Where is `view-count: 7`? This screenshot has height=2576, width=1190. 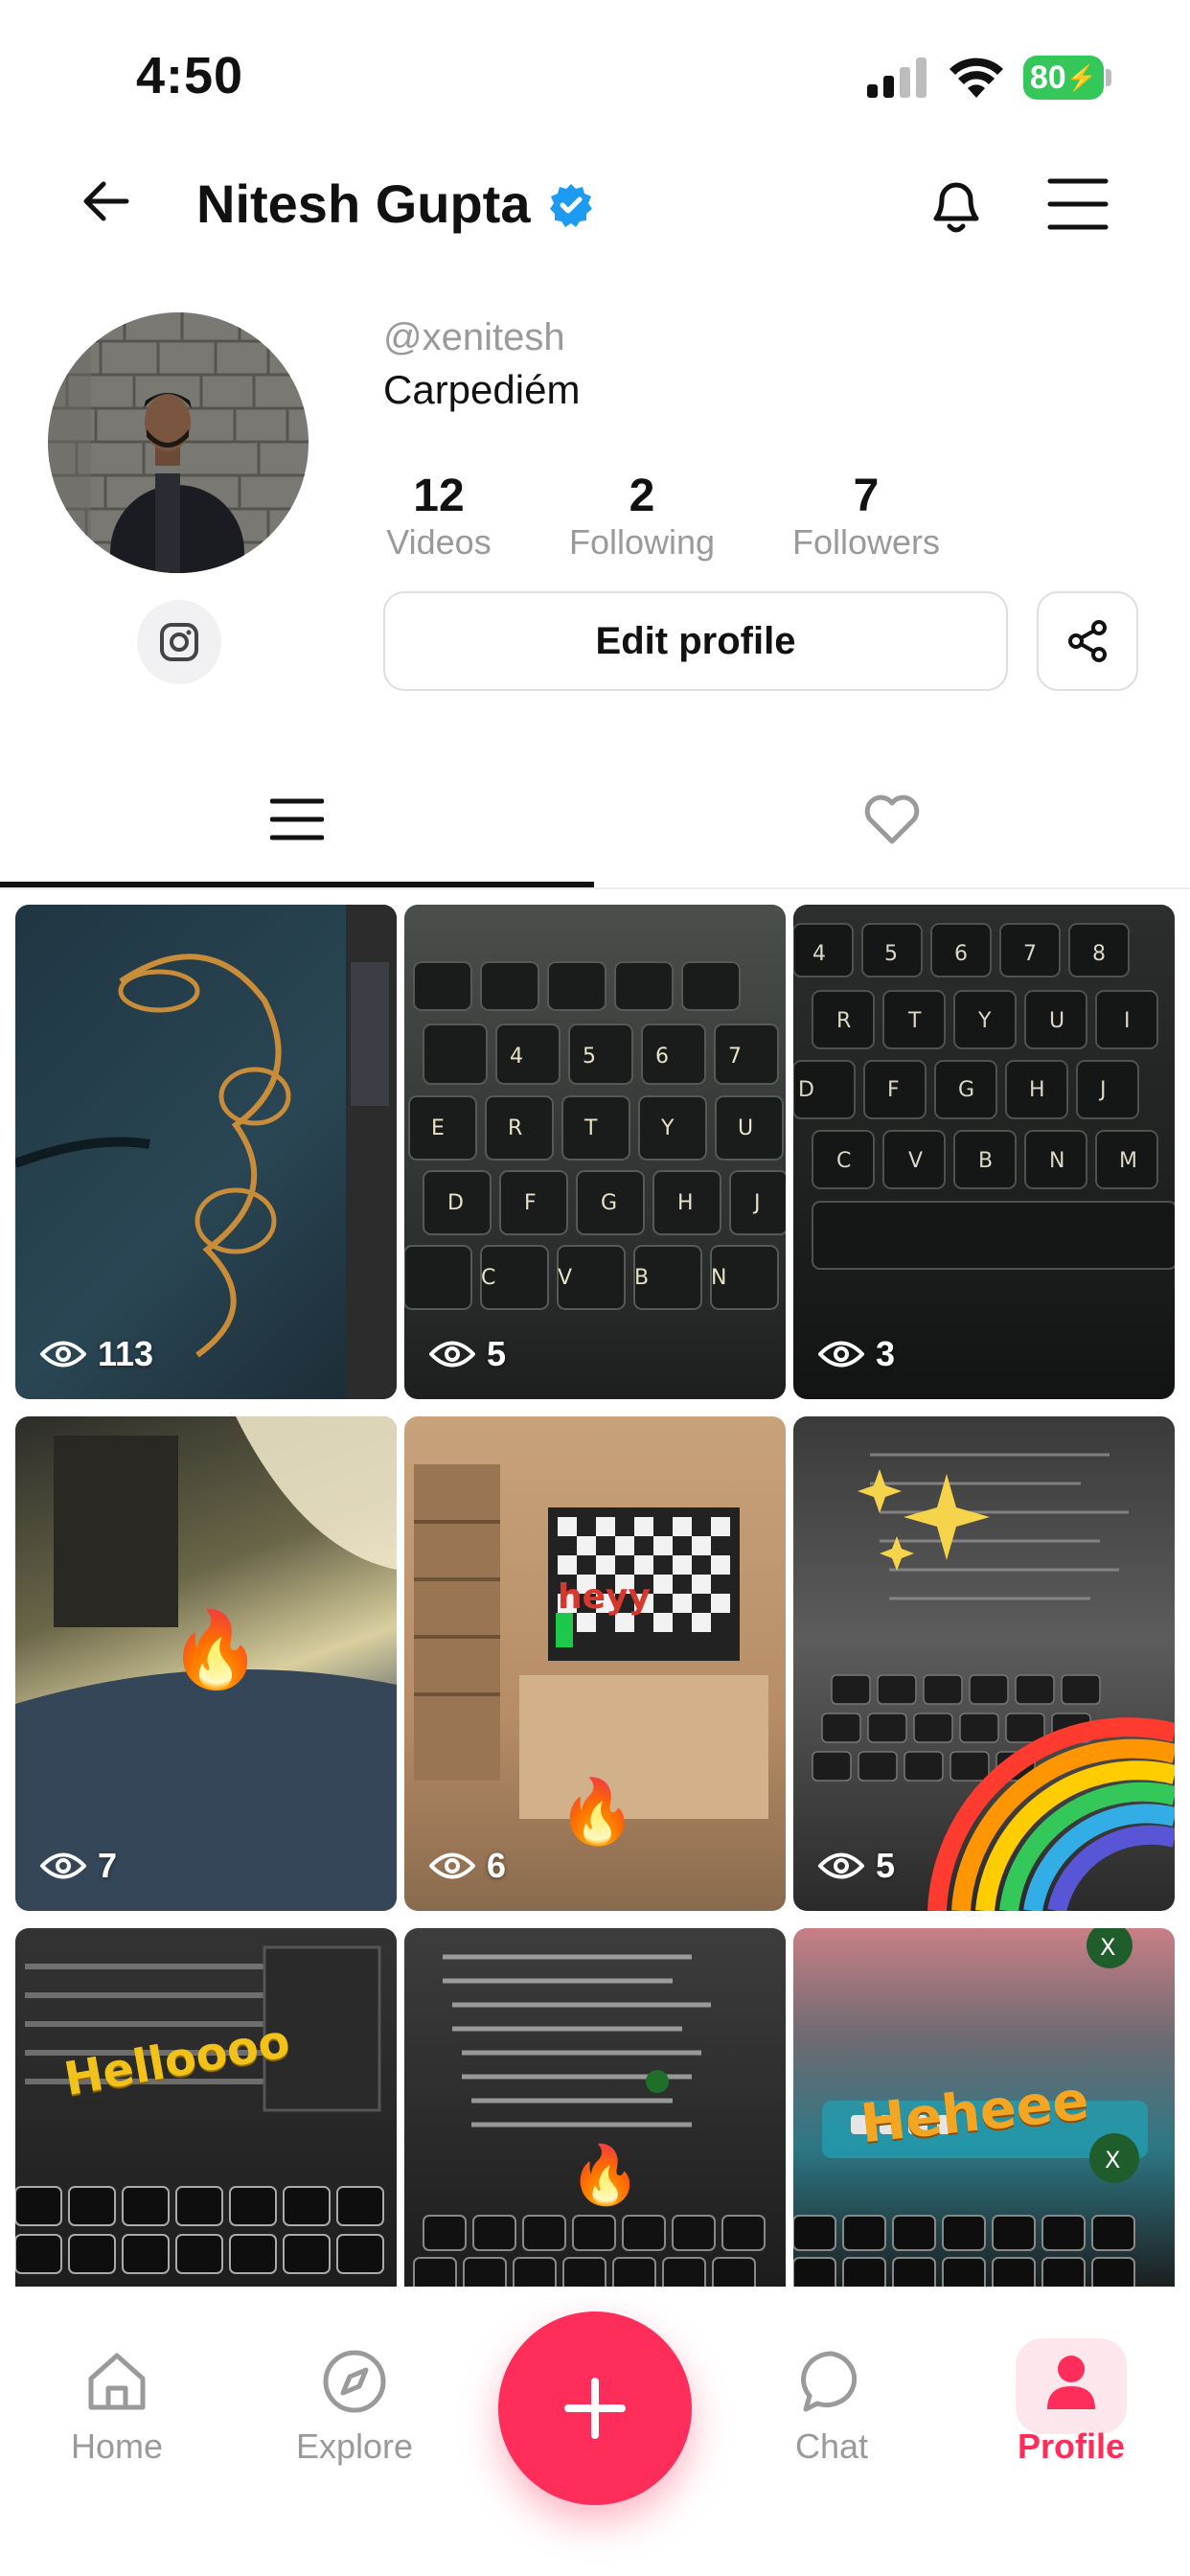 view-count: 7 is located at coordinates (78, 1866).